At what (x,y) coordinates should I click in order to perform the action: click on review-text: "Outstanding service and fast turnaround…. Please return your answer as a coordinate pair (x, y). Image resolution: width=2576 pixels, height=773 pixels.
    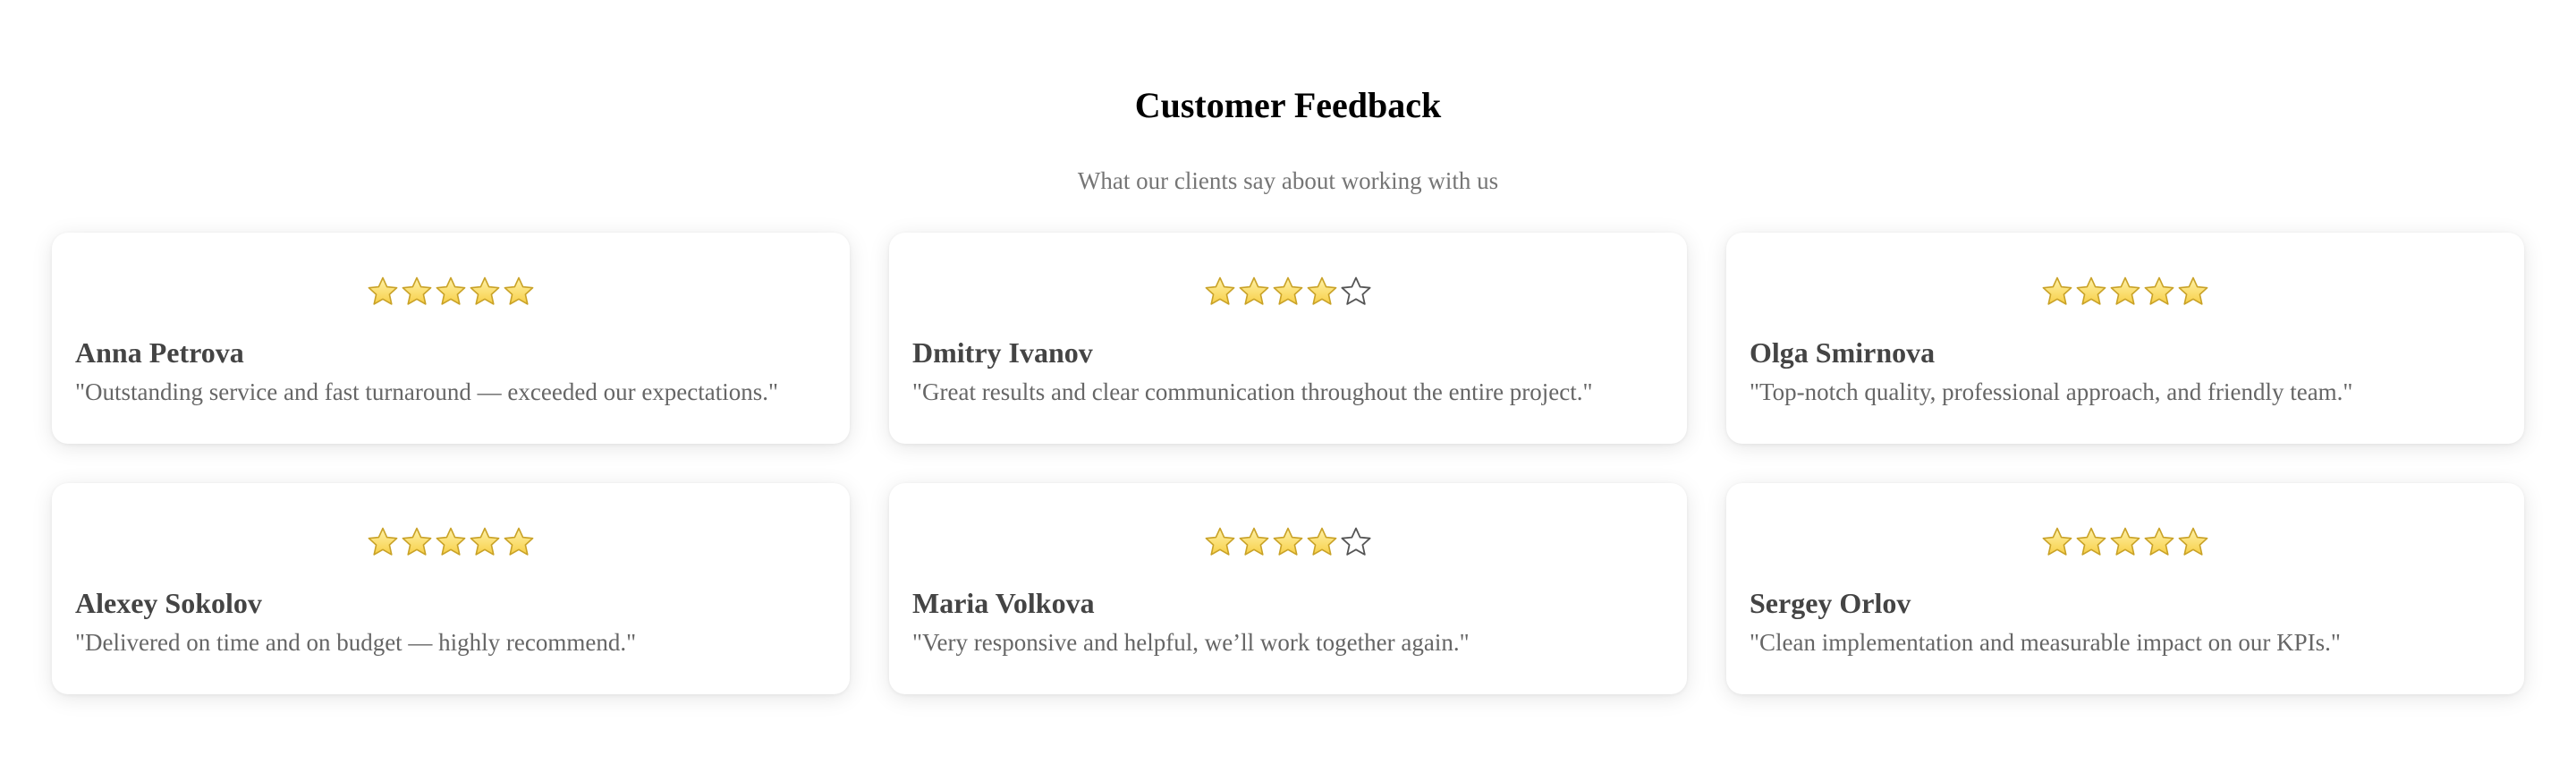
    Looking at the image, I should click on (427, 391).